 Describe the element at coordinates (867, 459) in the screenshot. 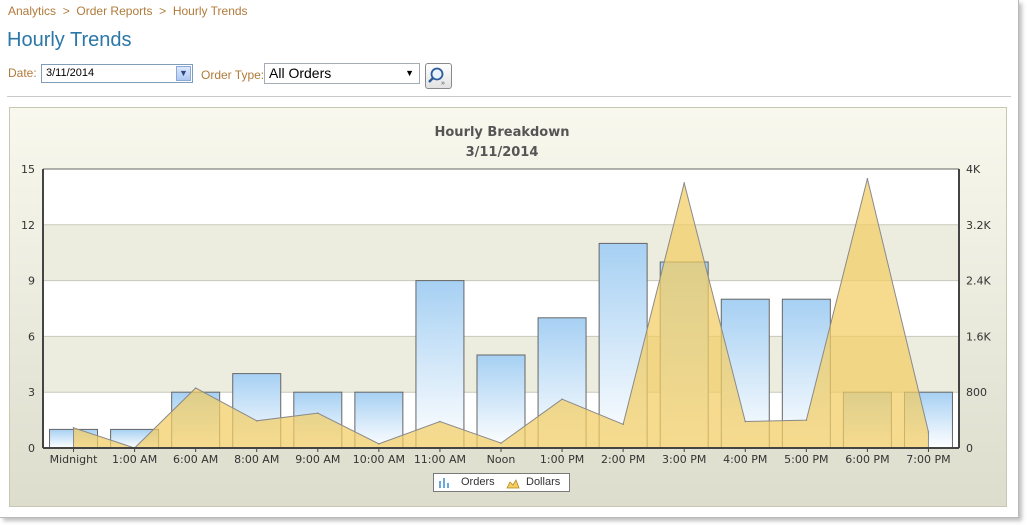

I see `x-tick-label: 6:00 PM` at that location.